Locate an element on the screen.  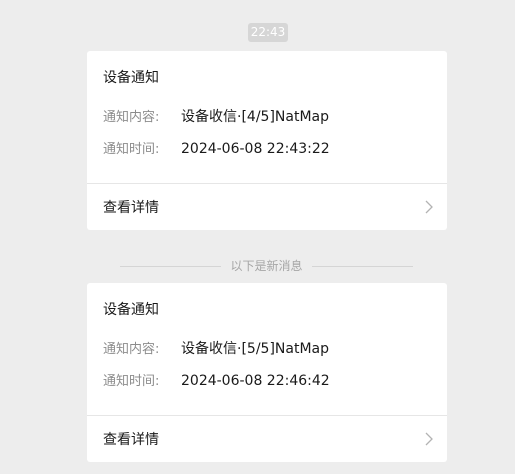
content-value: 设备收信·[5/5]NatMap is located at coordinates (255, 349).